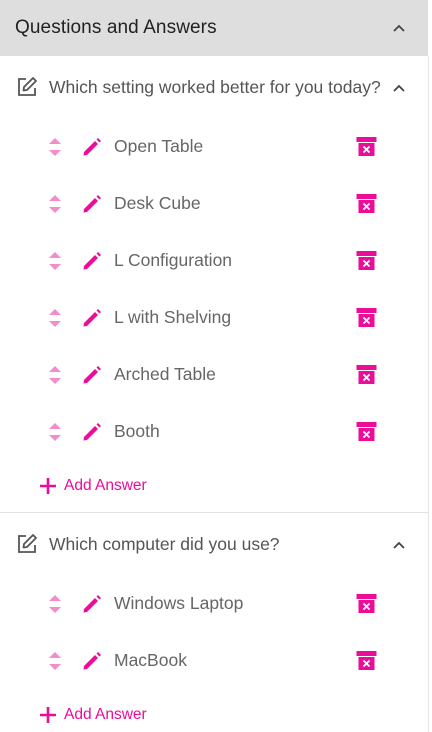 Image resolution: width=432 pixels, height=732 pixels. I want to click on question-header: Which computer did you use?, so click(214, 544).